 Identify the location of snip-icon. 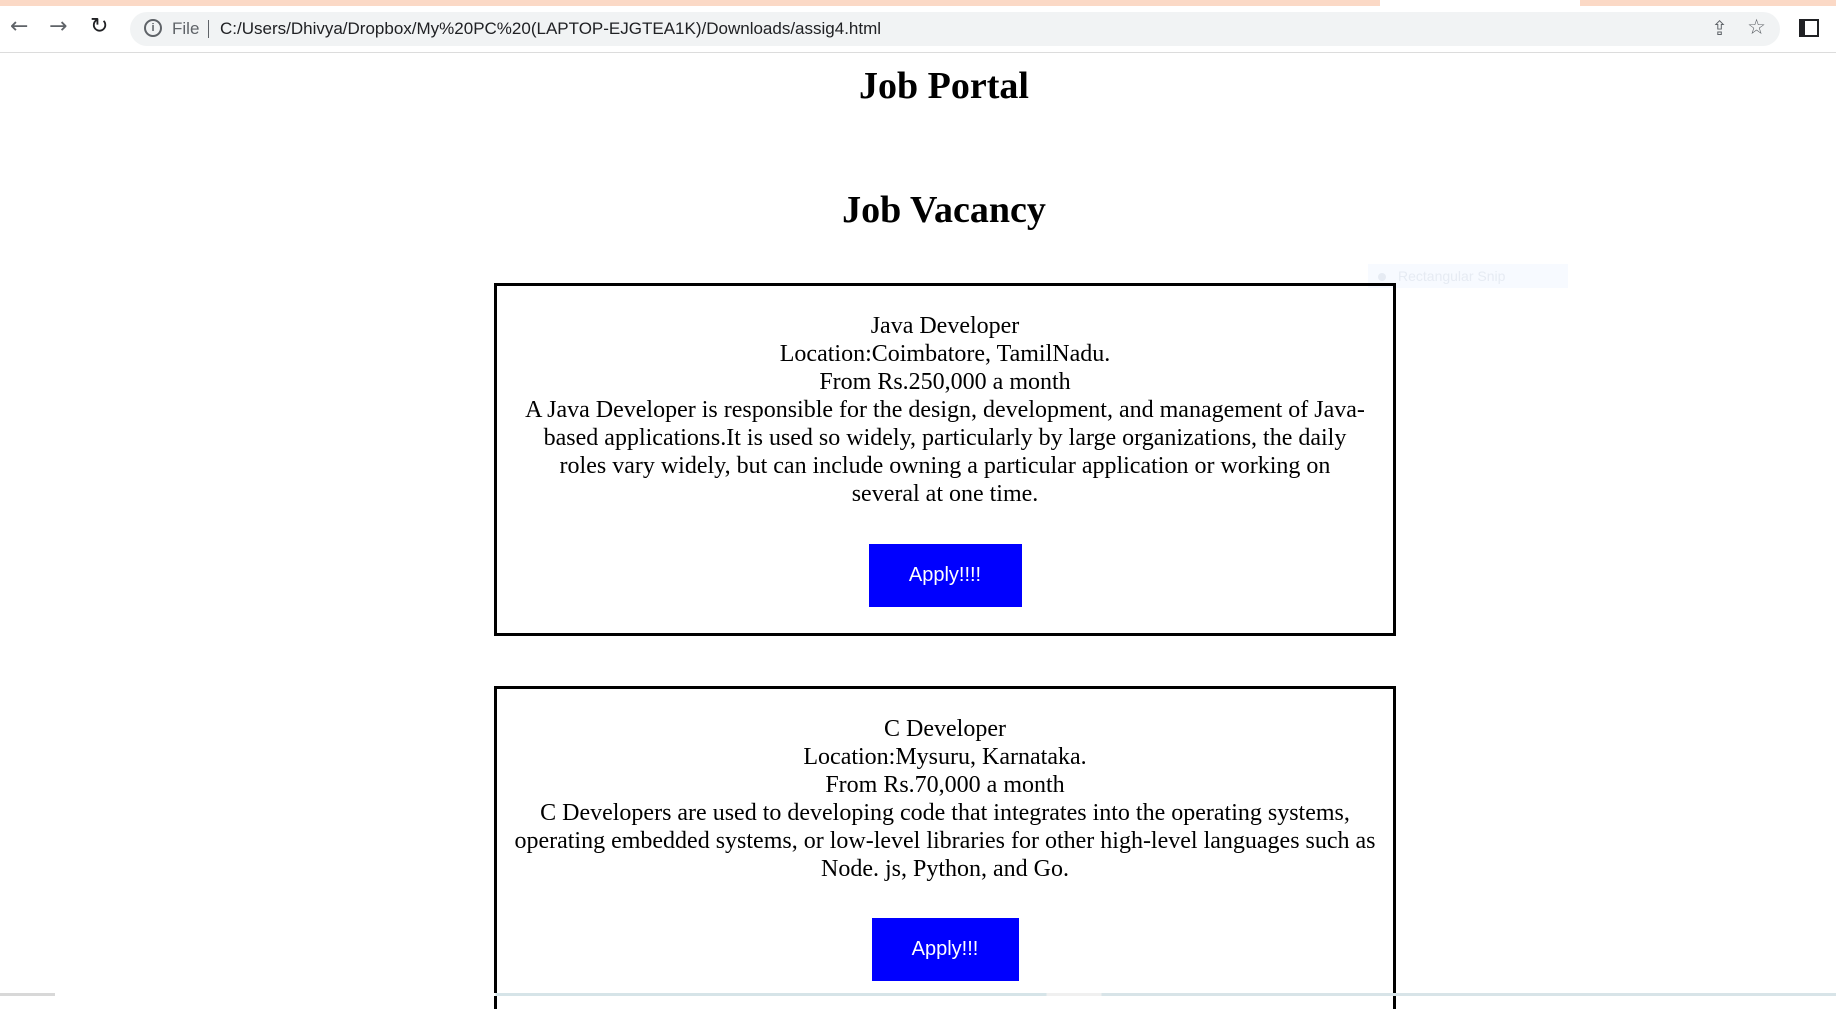
(1382, 277).